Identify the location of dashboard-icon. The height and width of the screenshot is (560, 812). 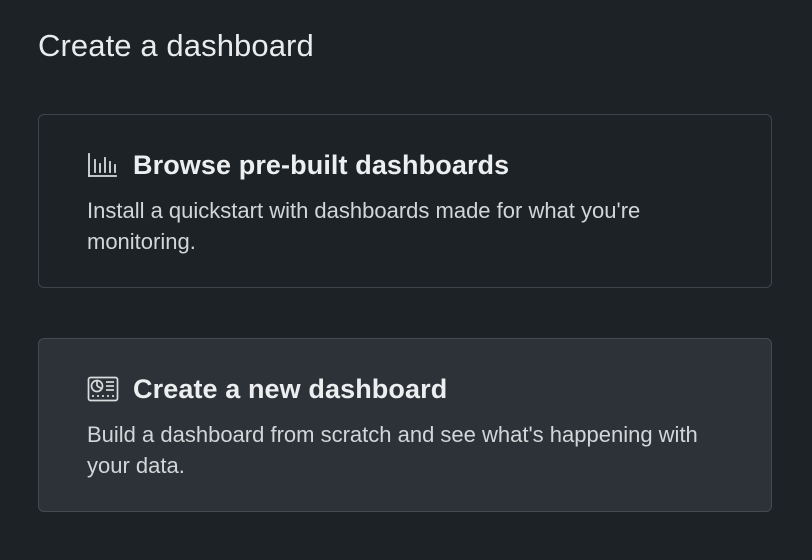
(103, 389).